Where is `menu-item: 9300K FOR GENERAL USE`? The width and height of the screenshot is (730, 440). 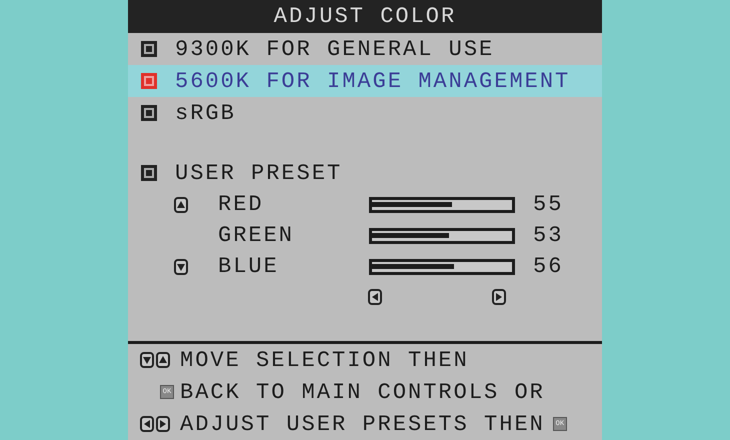 menu-item: 9300K FOR GENERAL USE is located at coordinates (365, 49).